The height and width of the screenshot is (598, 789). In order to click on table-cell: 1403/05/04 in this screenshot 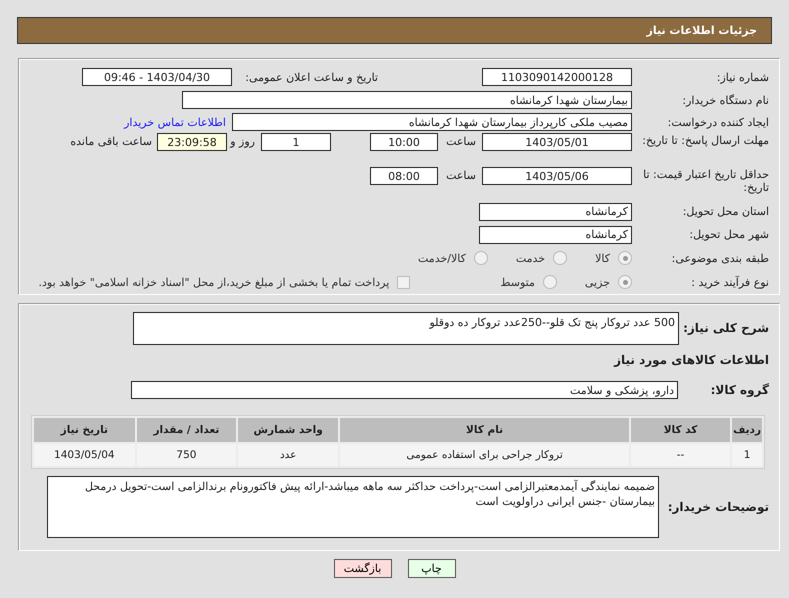, I will do `click(84, 455)`.